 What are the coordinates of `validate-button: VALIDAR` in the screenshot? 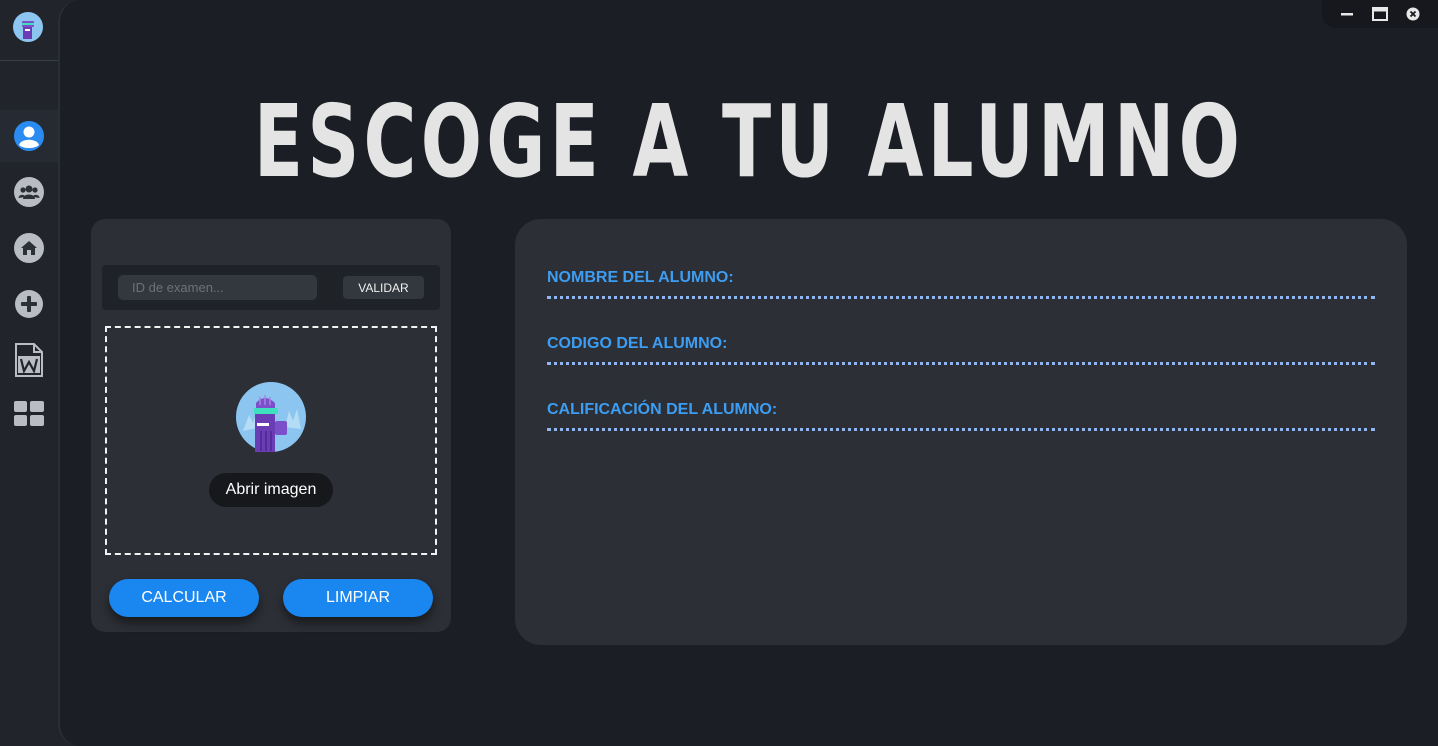 It's located at (383, 287).